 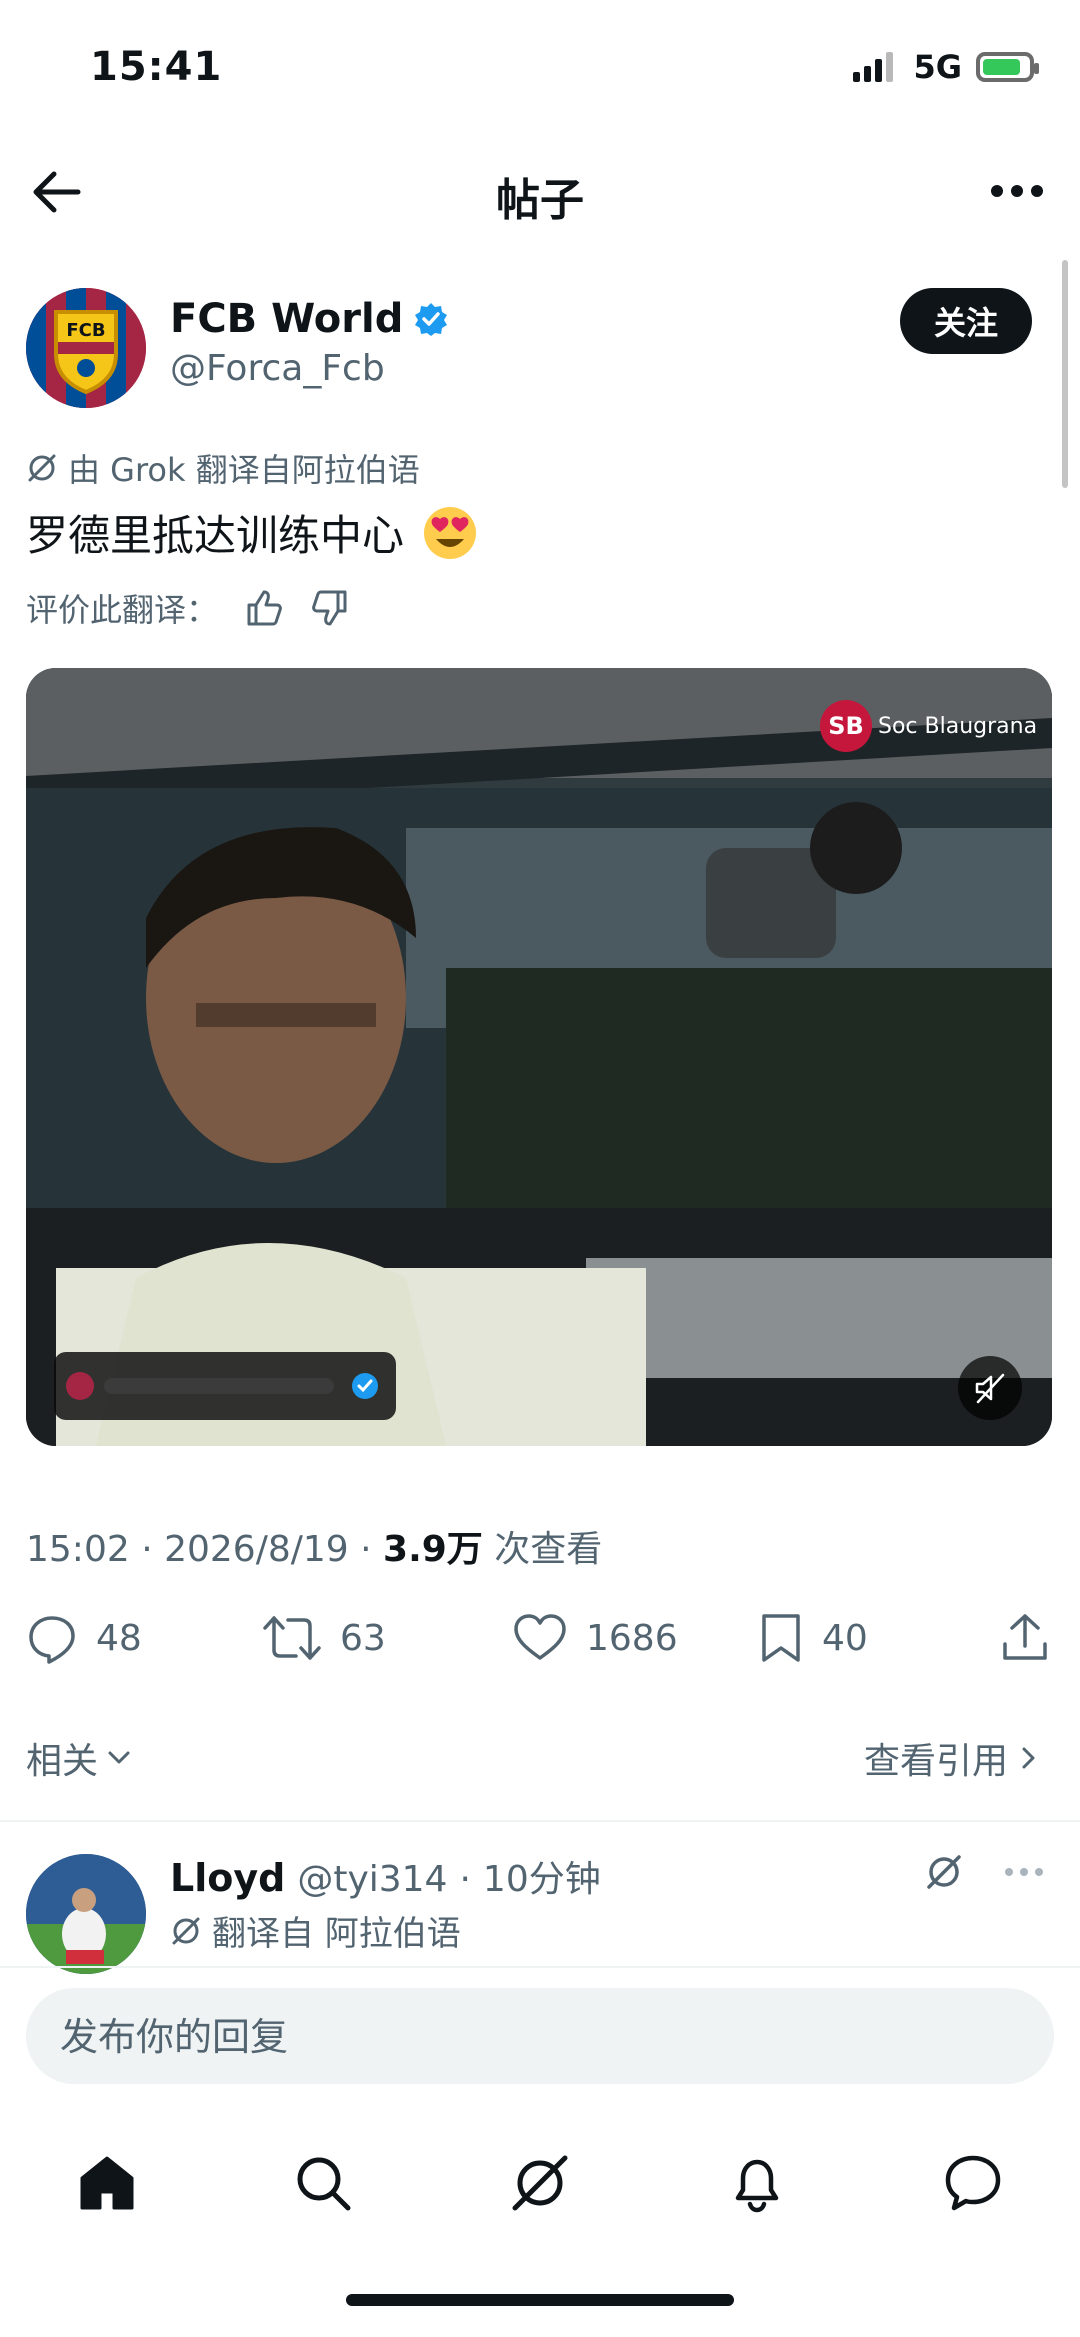 What do you see at coordinates (264, 608) in the screenshot?
I see `thumbs-up-icon` at bounding box center [264, 608].